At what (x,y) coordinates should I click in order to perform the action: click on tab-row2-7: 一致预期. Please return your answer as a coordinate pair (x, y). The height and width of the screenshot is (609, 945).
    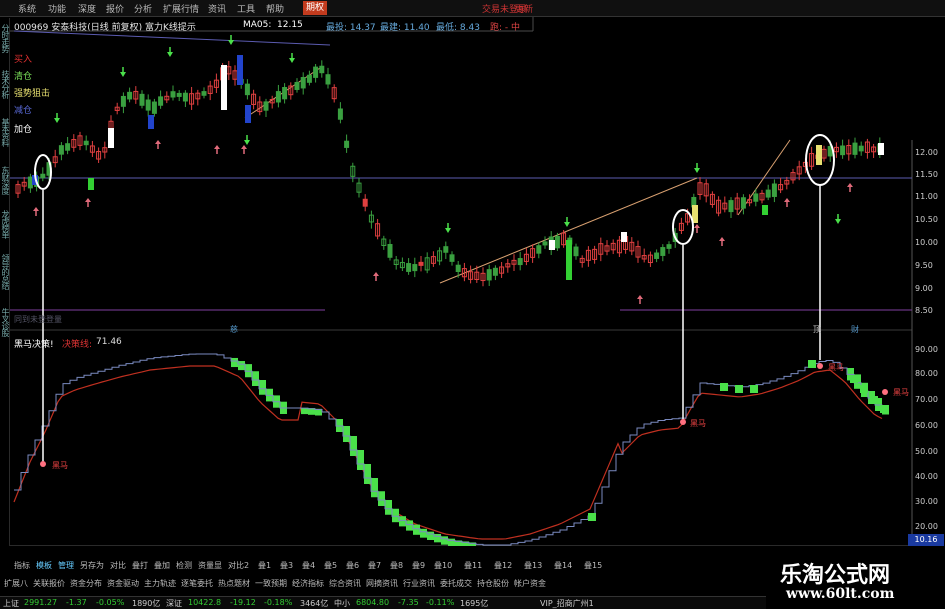
    Looking at the image, I should click on (271, 583).